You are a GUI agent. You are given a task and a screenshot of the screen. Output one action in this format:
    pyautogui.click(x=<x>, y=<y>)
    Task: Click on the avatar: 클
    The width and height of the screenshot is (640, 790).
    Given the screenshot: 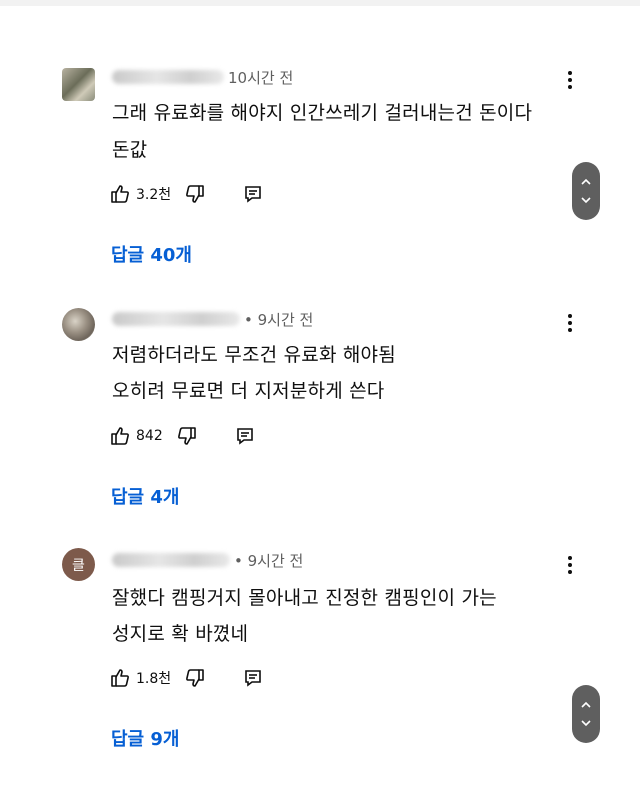 What is the action you would take?
    pyautogui.click(x=78, y=564)
    